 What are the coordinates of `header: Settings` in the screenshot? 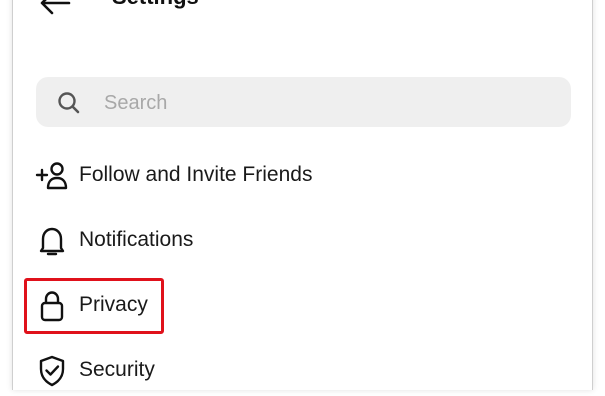 It's located at (302, 15).